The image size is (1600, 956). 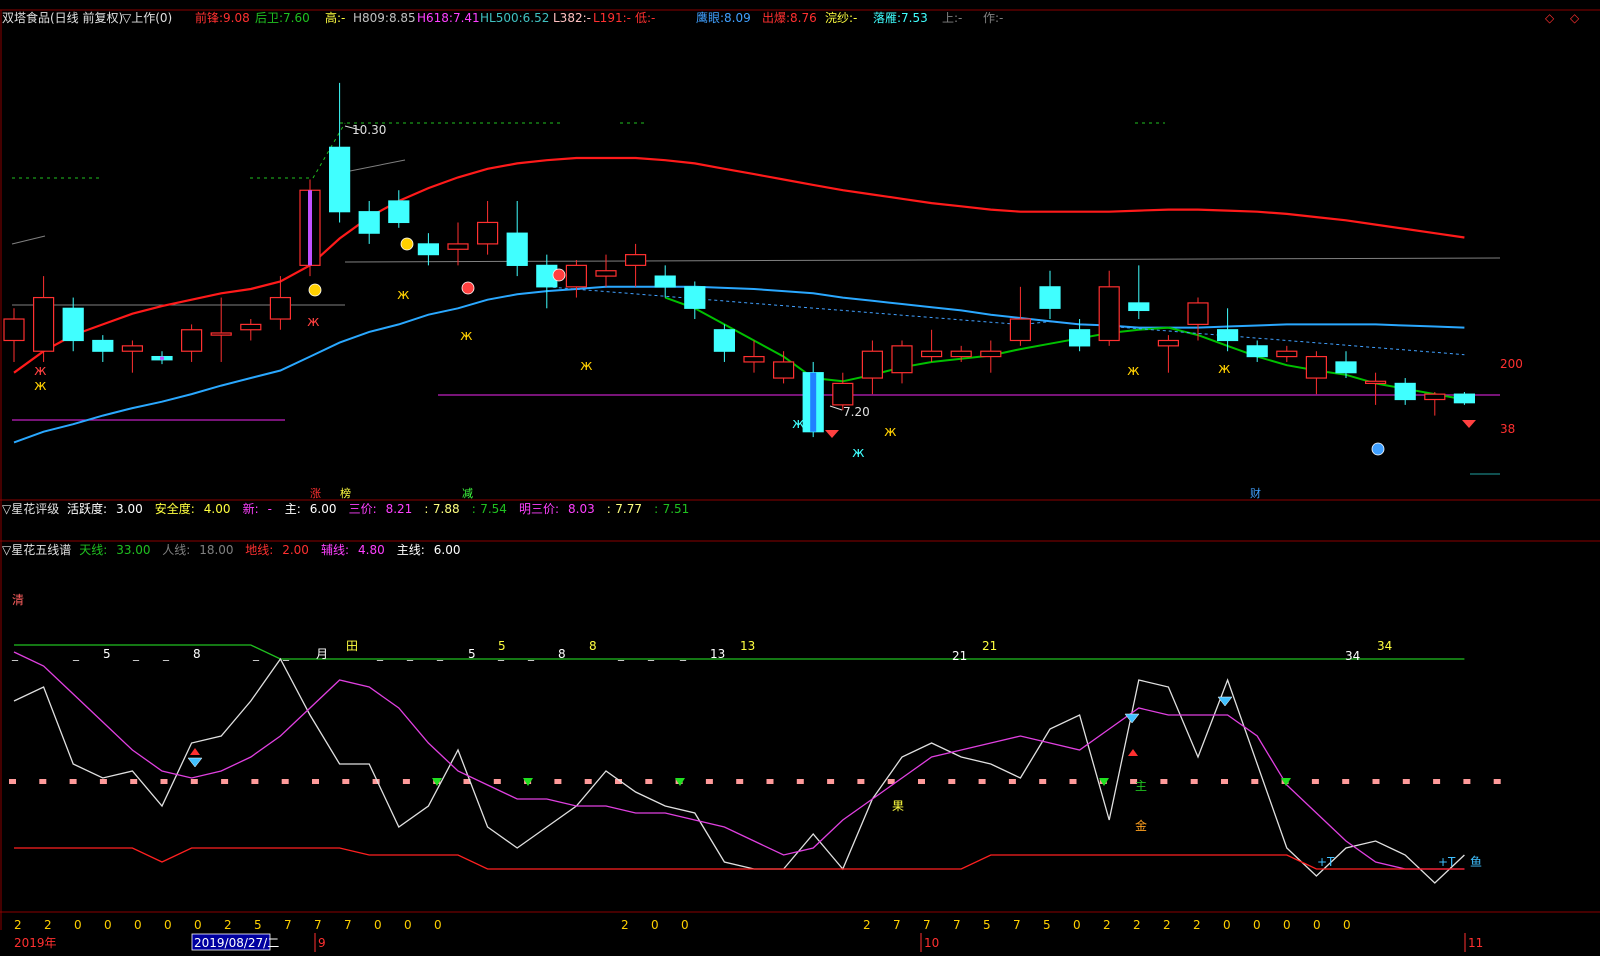 What do you see at coordinates (645, 18) in the screenshot?
I see `indicator-label-8: 低:-` at bounding box center [645, 18].